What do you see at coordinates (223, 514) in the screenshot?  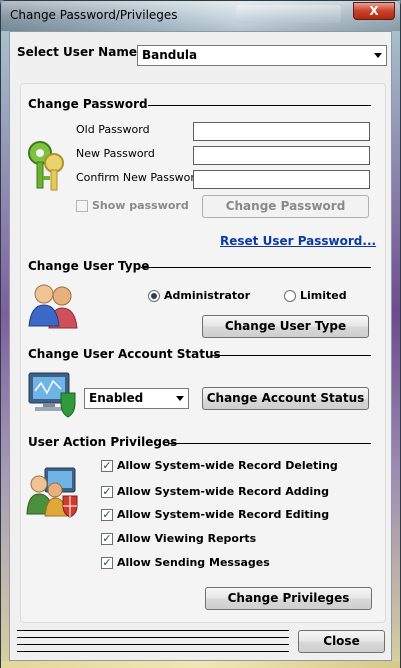 I see `privilege-label-editing: Allow System-wide Record Editing` at bounding box center [223, 514].